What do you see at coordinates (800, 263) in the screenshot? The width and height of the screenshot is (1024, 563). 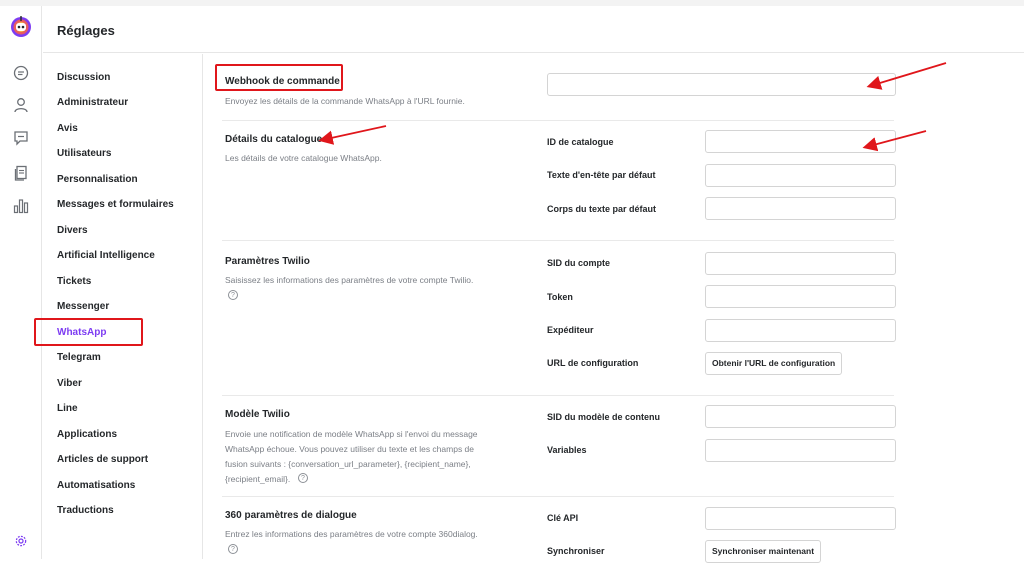 I see `account-sid-input` at bounding box center [800, 263].